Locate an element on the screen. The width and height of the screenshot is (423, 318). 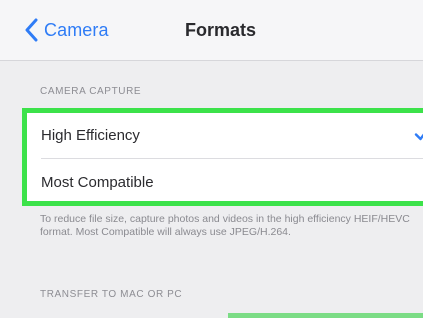
option-label: High Efficiency is located at coordinates (90, 135).